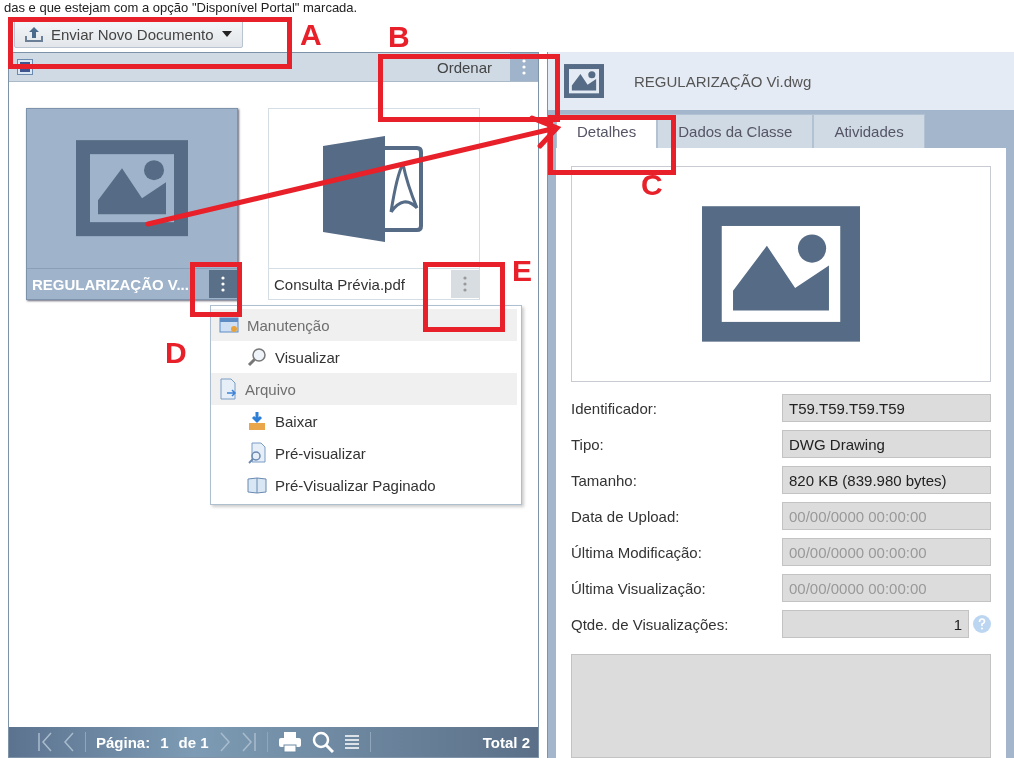  Describe the element at coordinates (366, 485) in the screenshot. I see `menu-item: Pré-Visualizar Paginado` at that location.